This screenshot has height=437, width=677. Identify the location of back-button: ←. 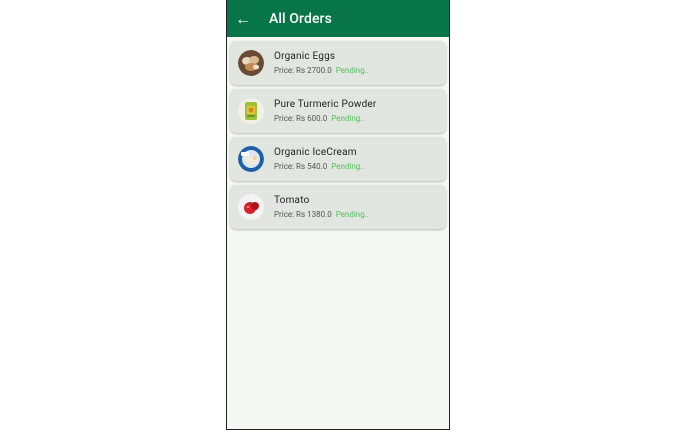
(251, 18).